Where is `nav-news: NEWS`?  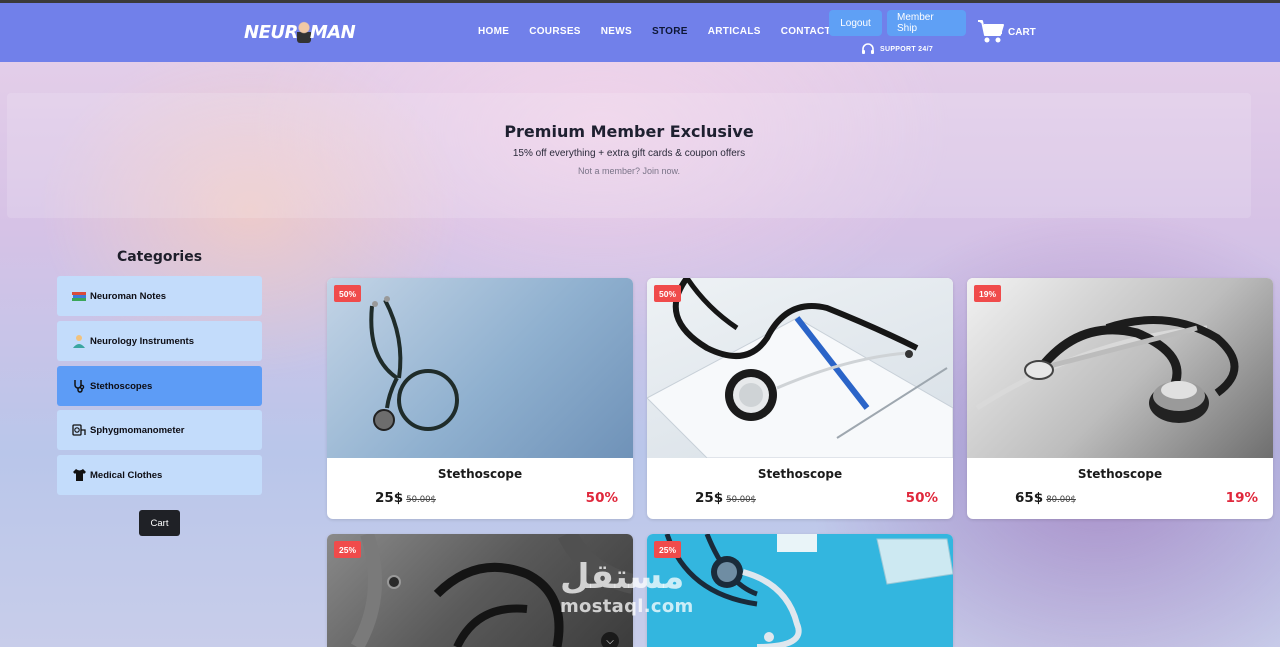 nav-news: NEWS is located at coordinates (616, 31).